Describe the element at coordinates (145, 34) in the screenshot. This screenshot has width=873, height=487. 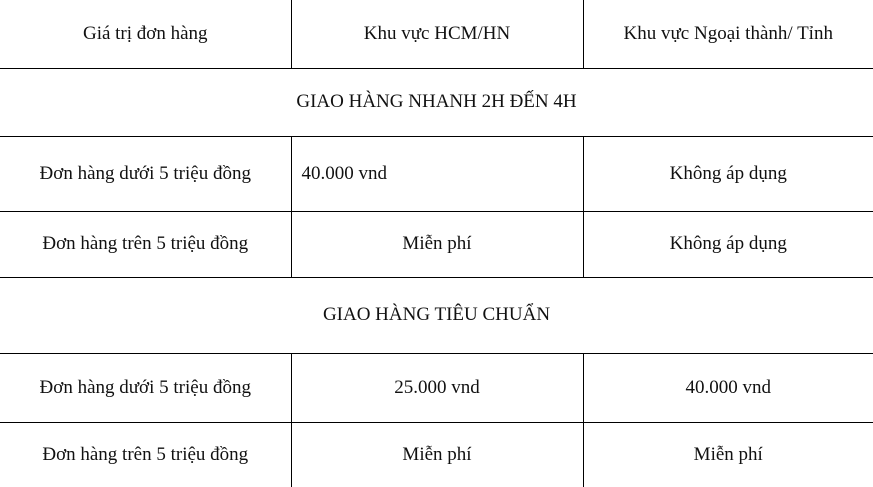
I see `header-order-value: Giá trị đơn hàng` at that location.